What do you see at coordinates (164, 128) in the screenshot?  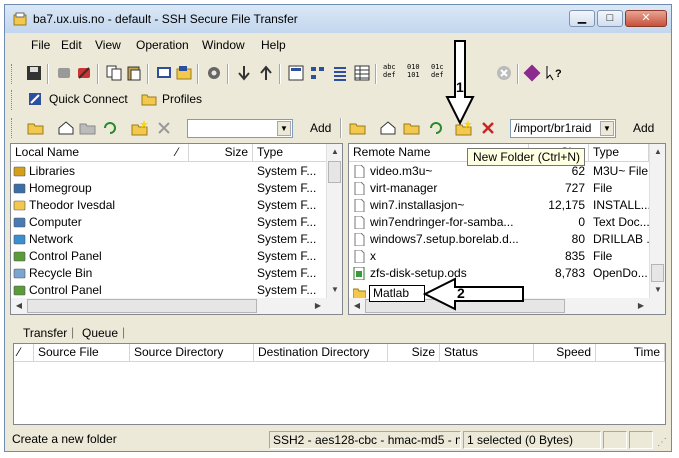 I see `local-delete-icon` at bounding box center [164, 128].